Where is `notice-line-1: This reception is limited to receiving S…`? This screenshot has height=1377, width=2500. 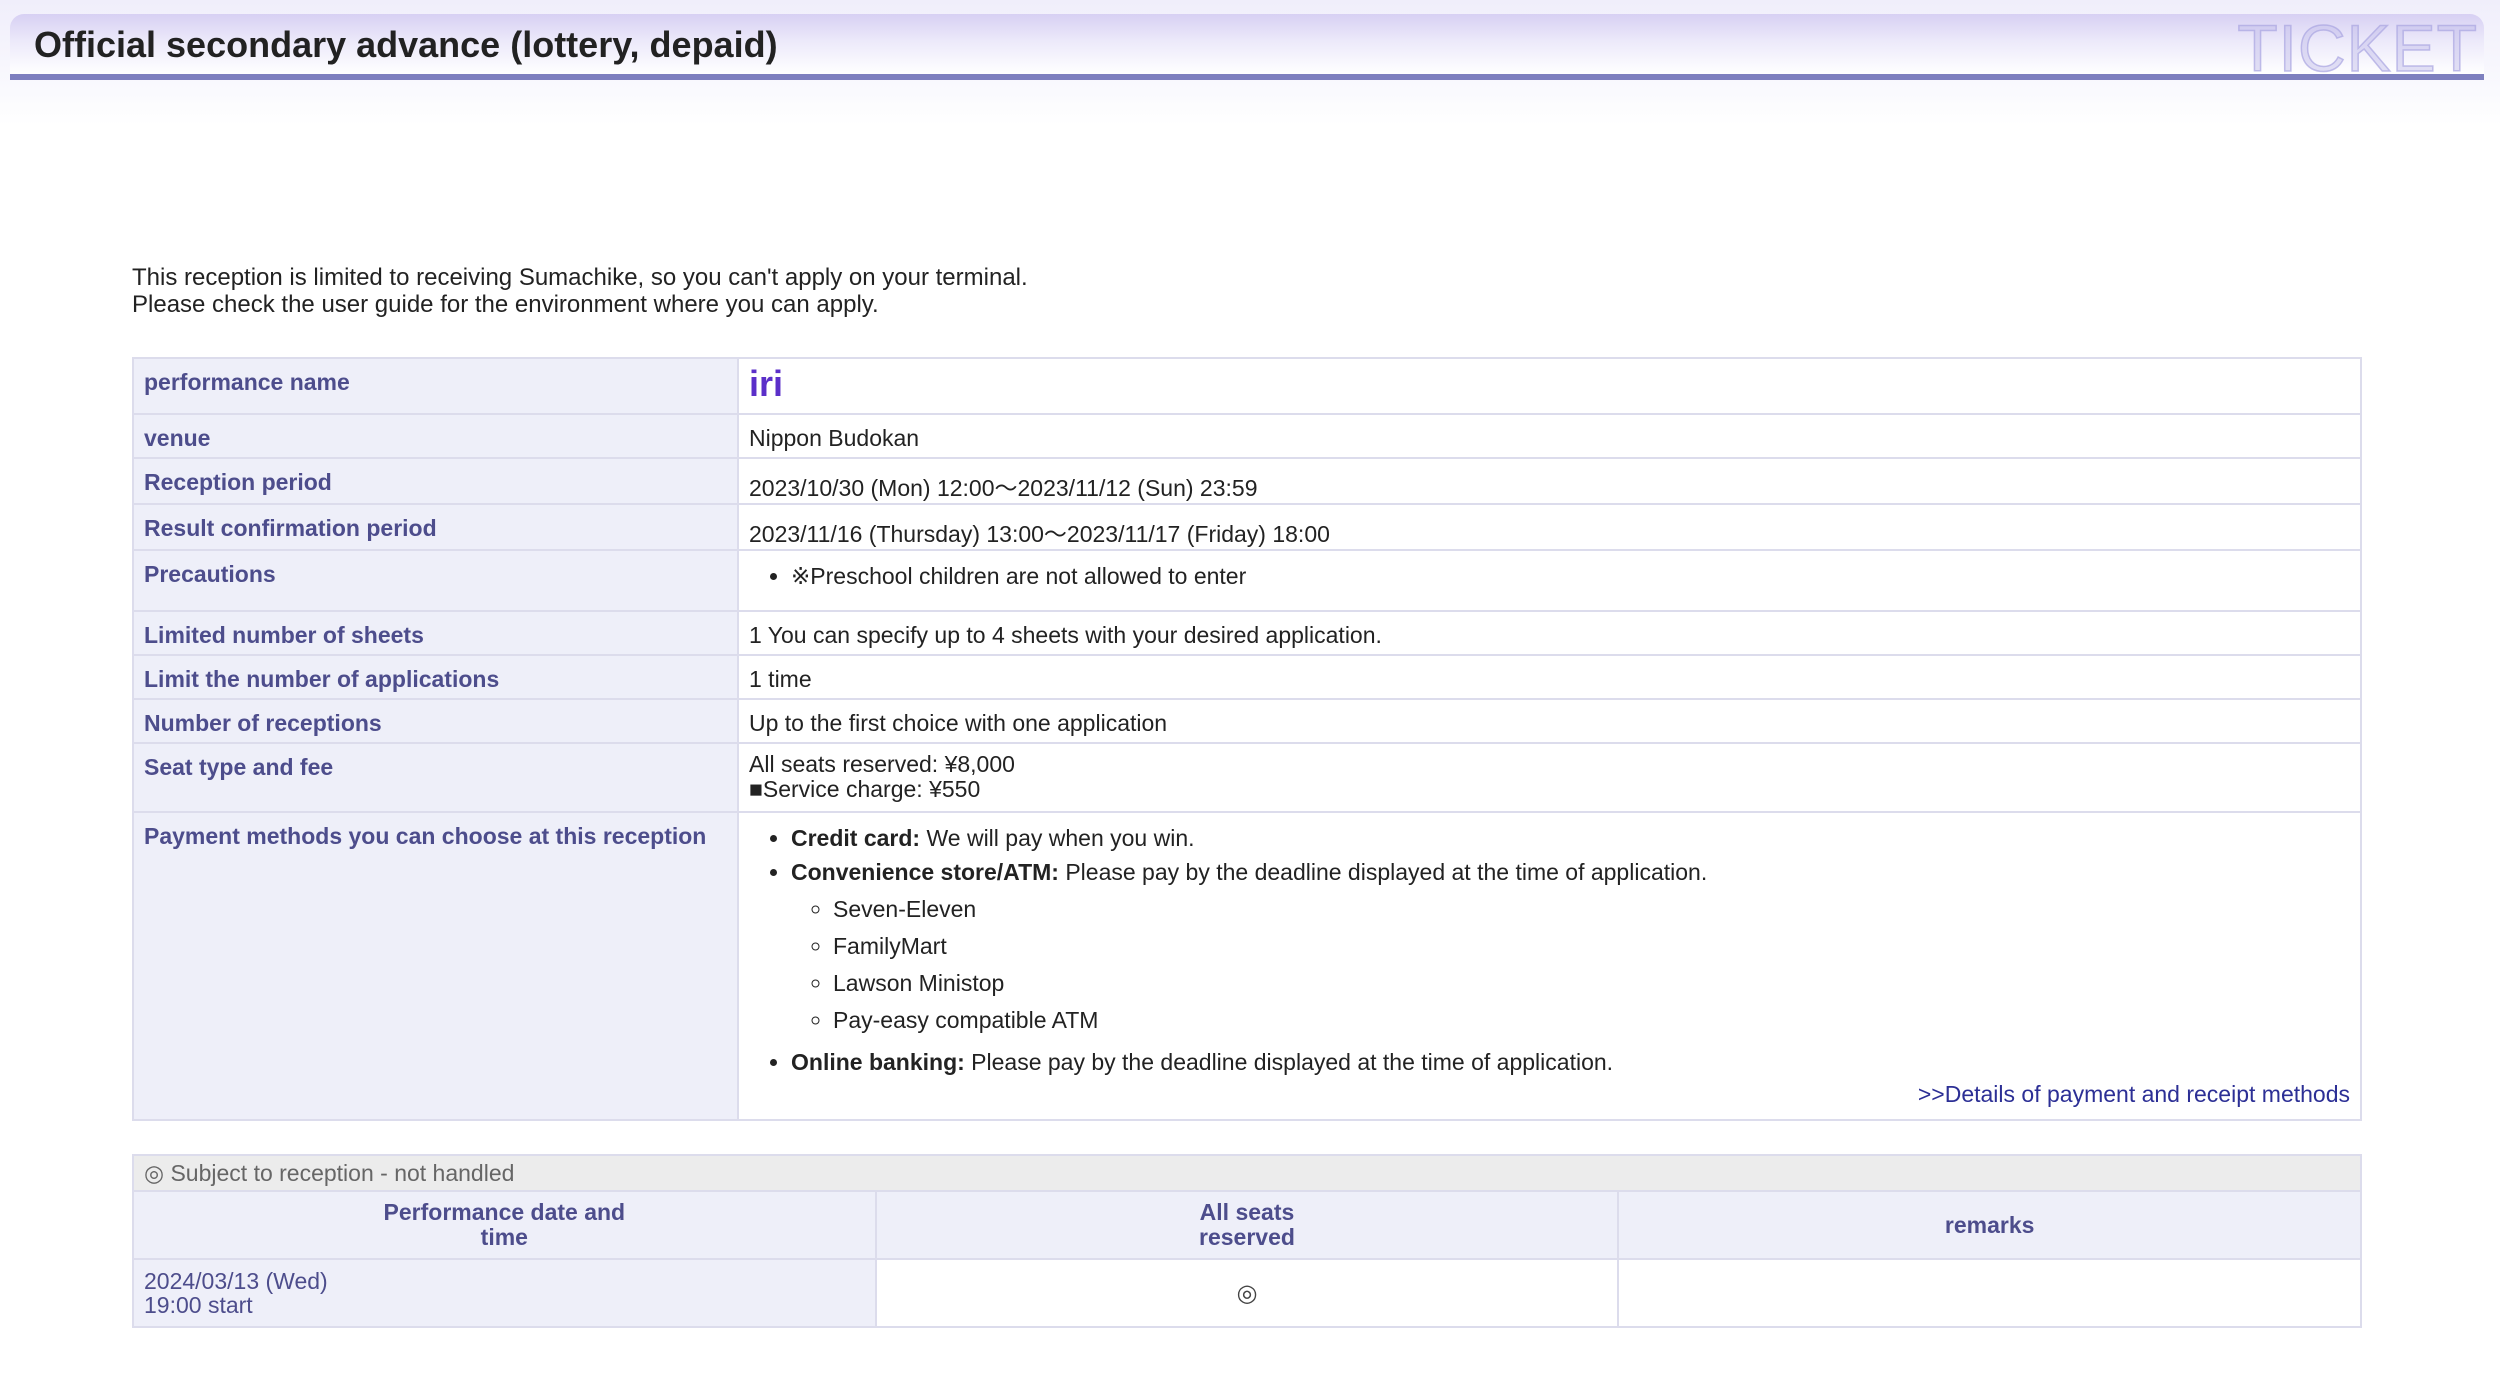
notice-line-1: This reception is limited to receiving S… is located at coordinates (580, 277).